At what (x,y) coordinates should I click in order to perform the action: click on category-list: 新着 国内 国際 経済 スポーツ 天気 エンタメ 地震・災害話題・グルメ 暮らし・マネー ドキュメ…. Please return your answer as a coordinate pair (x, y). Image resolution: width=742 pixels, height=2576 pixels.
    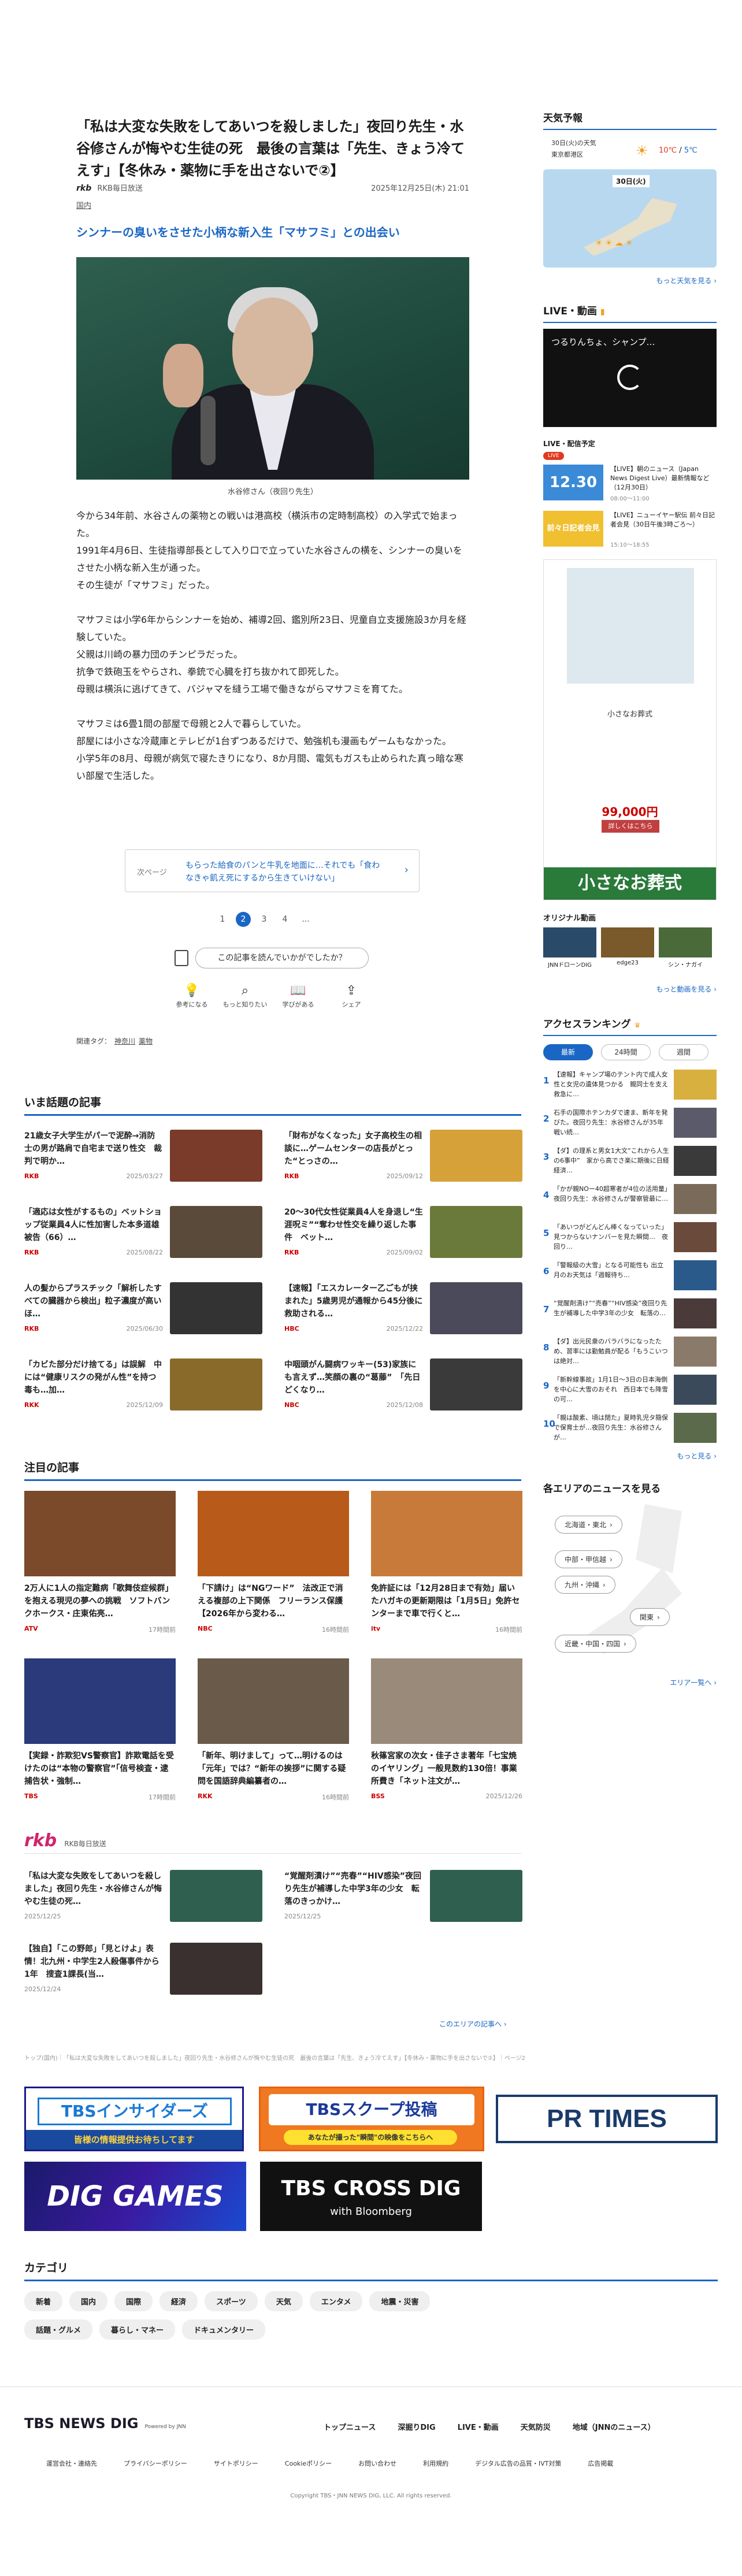
    Looking at the image, I should click on (261, 2320).